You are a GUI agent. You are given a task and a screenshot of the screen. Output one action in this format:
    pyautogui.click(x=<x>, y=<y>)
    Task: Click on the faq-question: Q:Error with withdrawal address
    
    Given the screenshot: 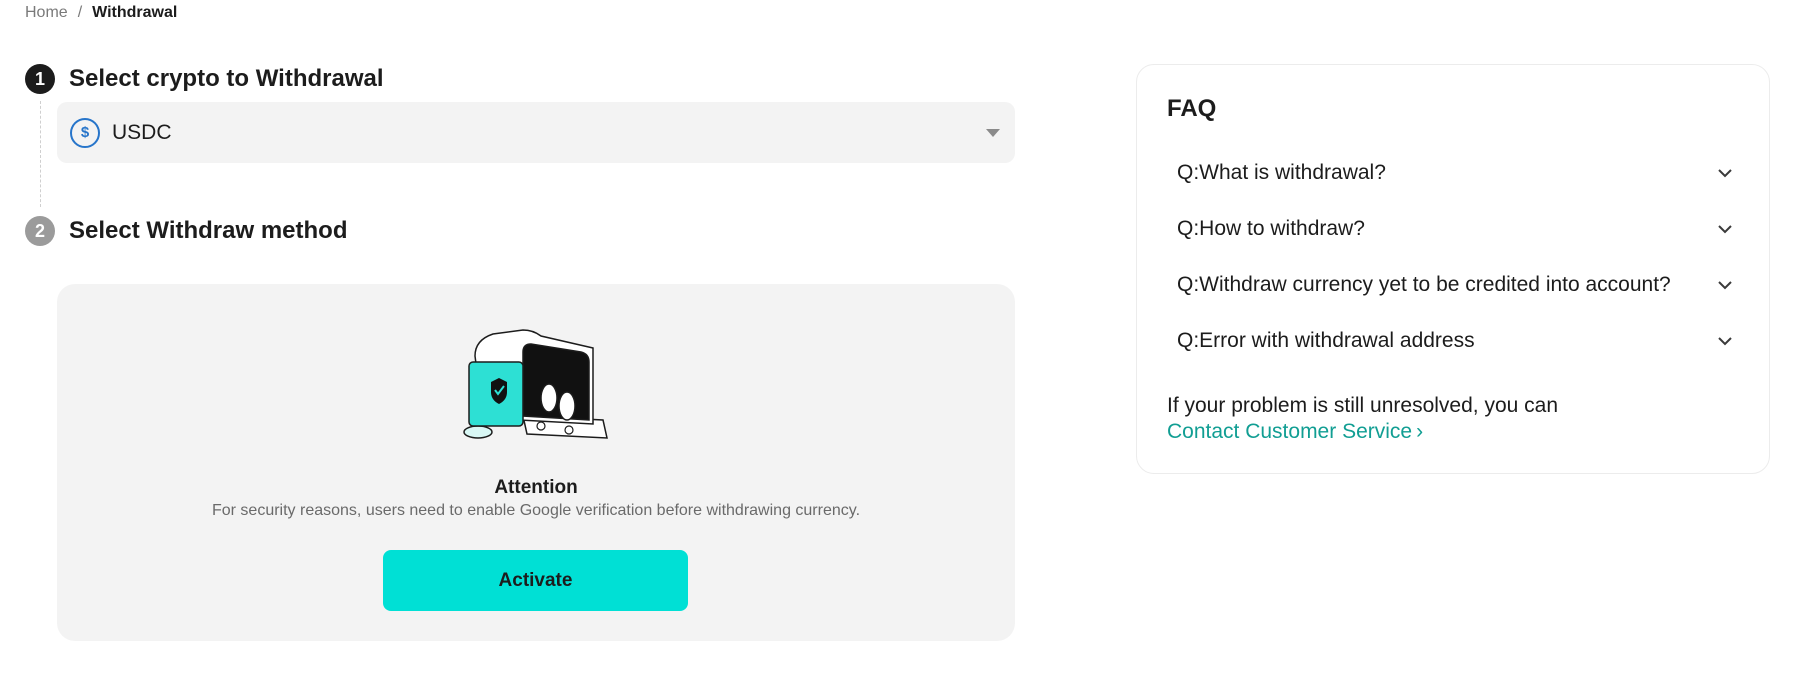 What is the action you would take?
    pyautogui.click(x=1326, y=340)
    